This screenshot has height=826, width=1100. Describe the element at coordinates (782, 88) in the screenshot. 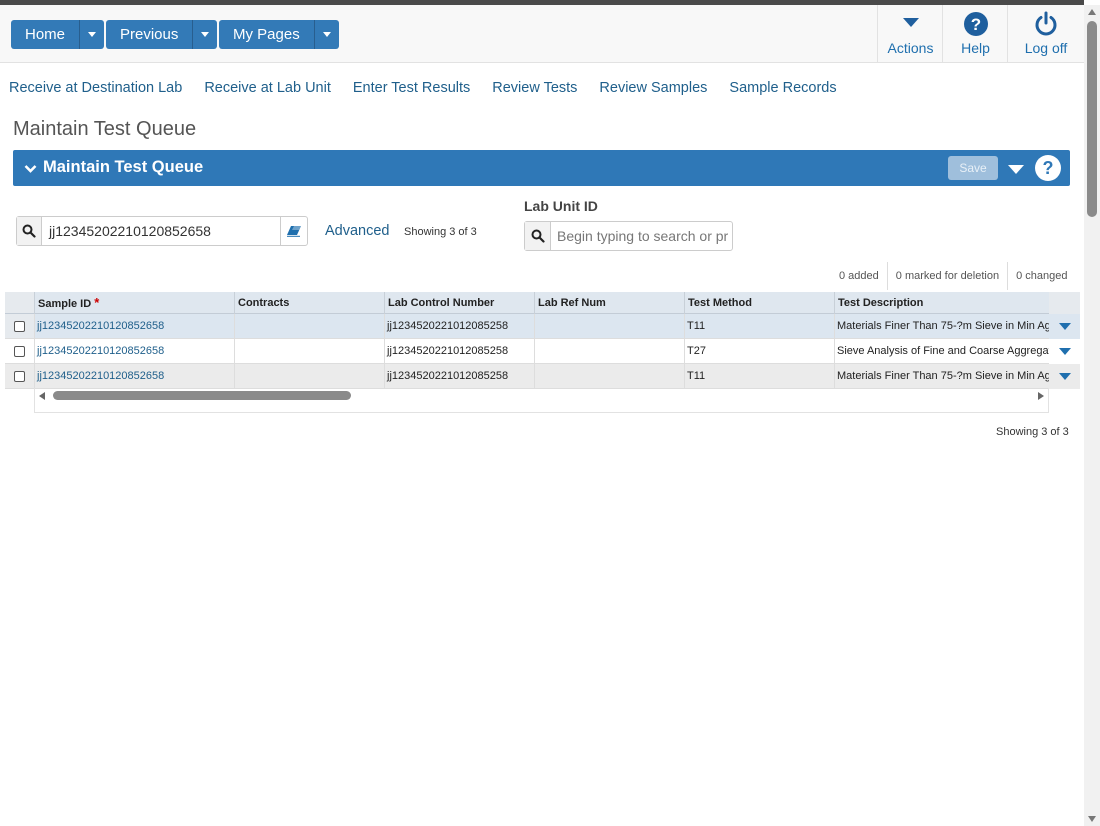

I see `link-sample-records: Sample Records` at that location.